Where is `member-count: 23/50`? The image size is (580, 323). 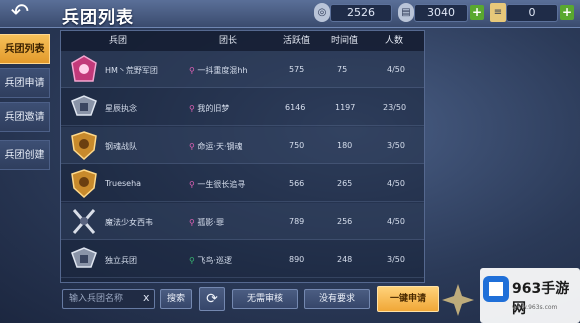 member-count: 23/50 is located at coordinates (395, 107).